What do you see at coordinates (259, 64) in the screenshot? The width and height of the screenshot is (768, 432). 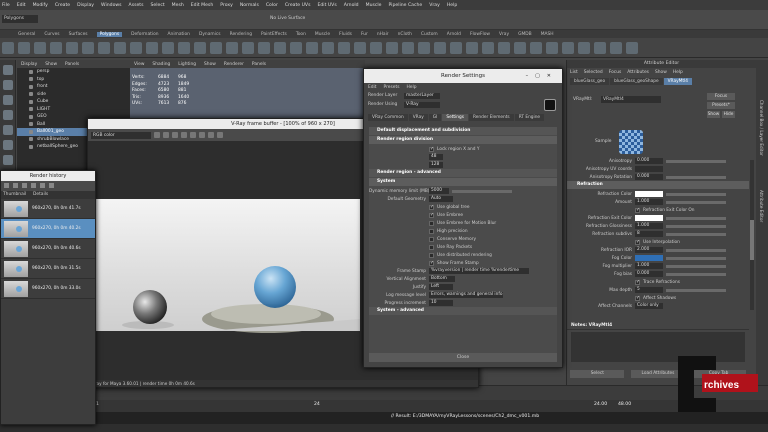 I see `viewport-menu-panels: Panels` at bounding box center [259, 64].